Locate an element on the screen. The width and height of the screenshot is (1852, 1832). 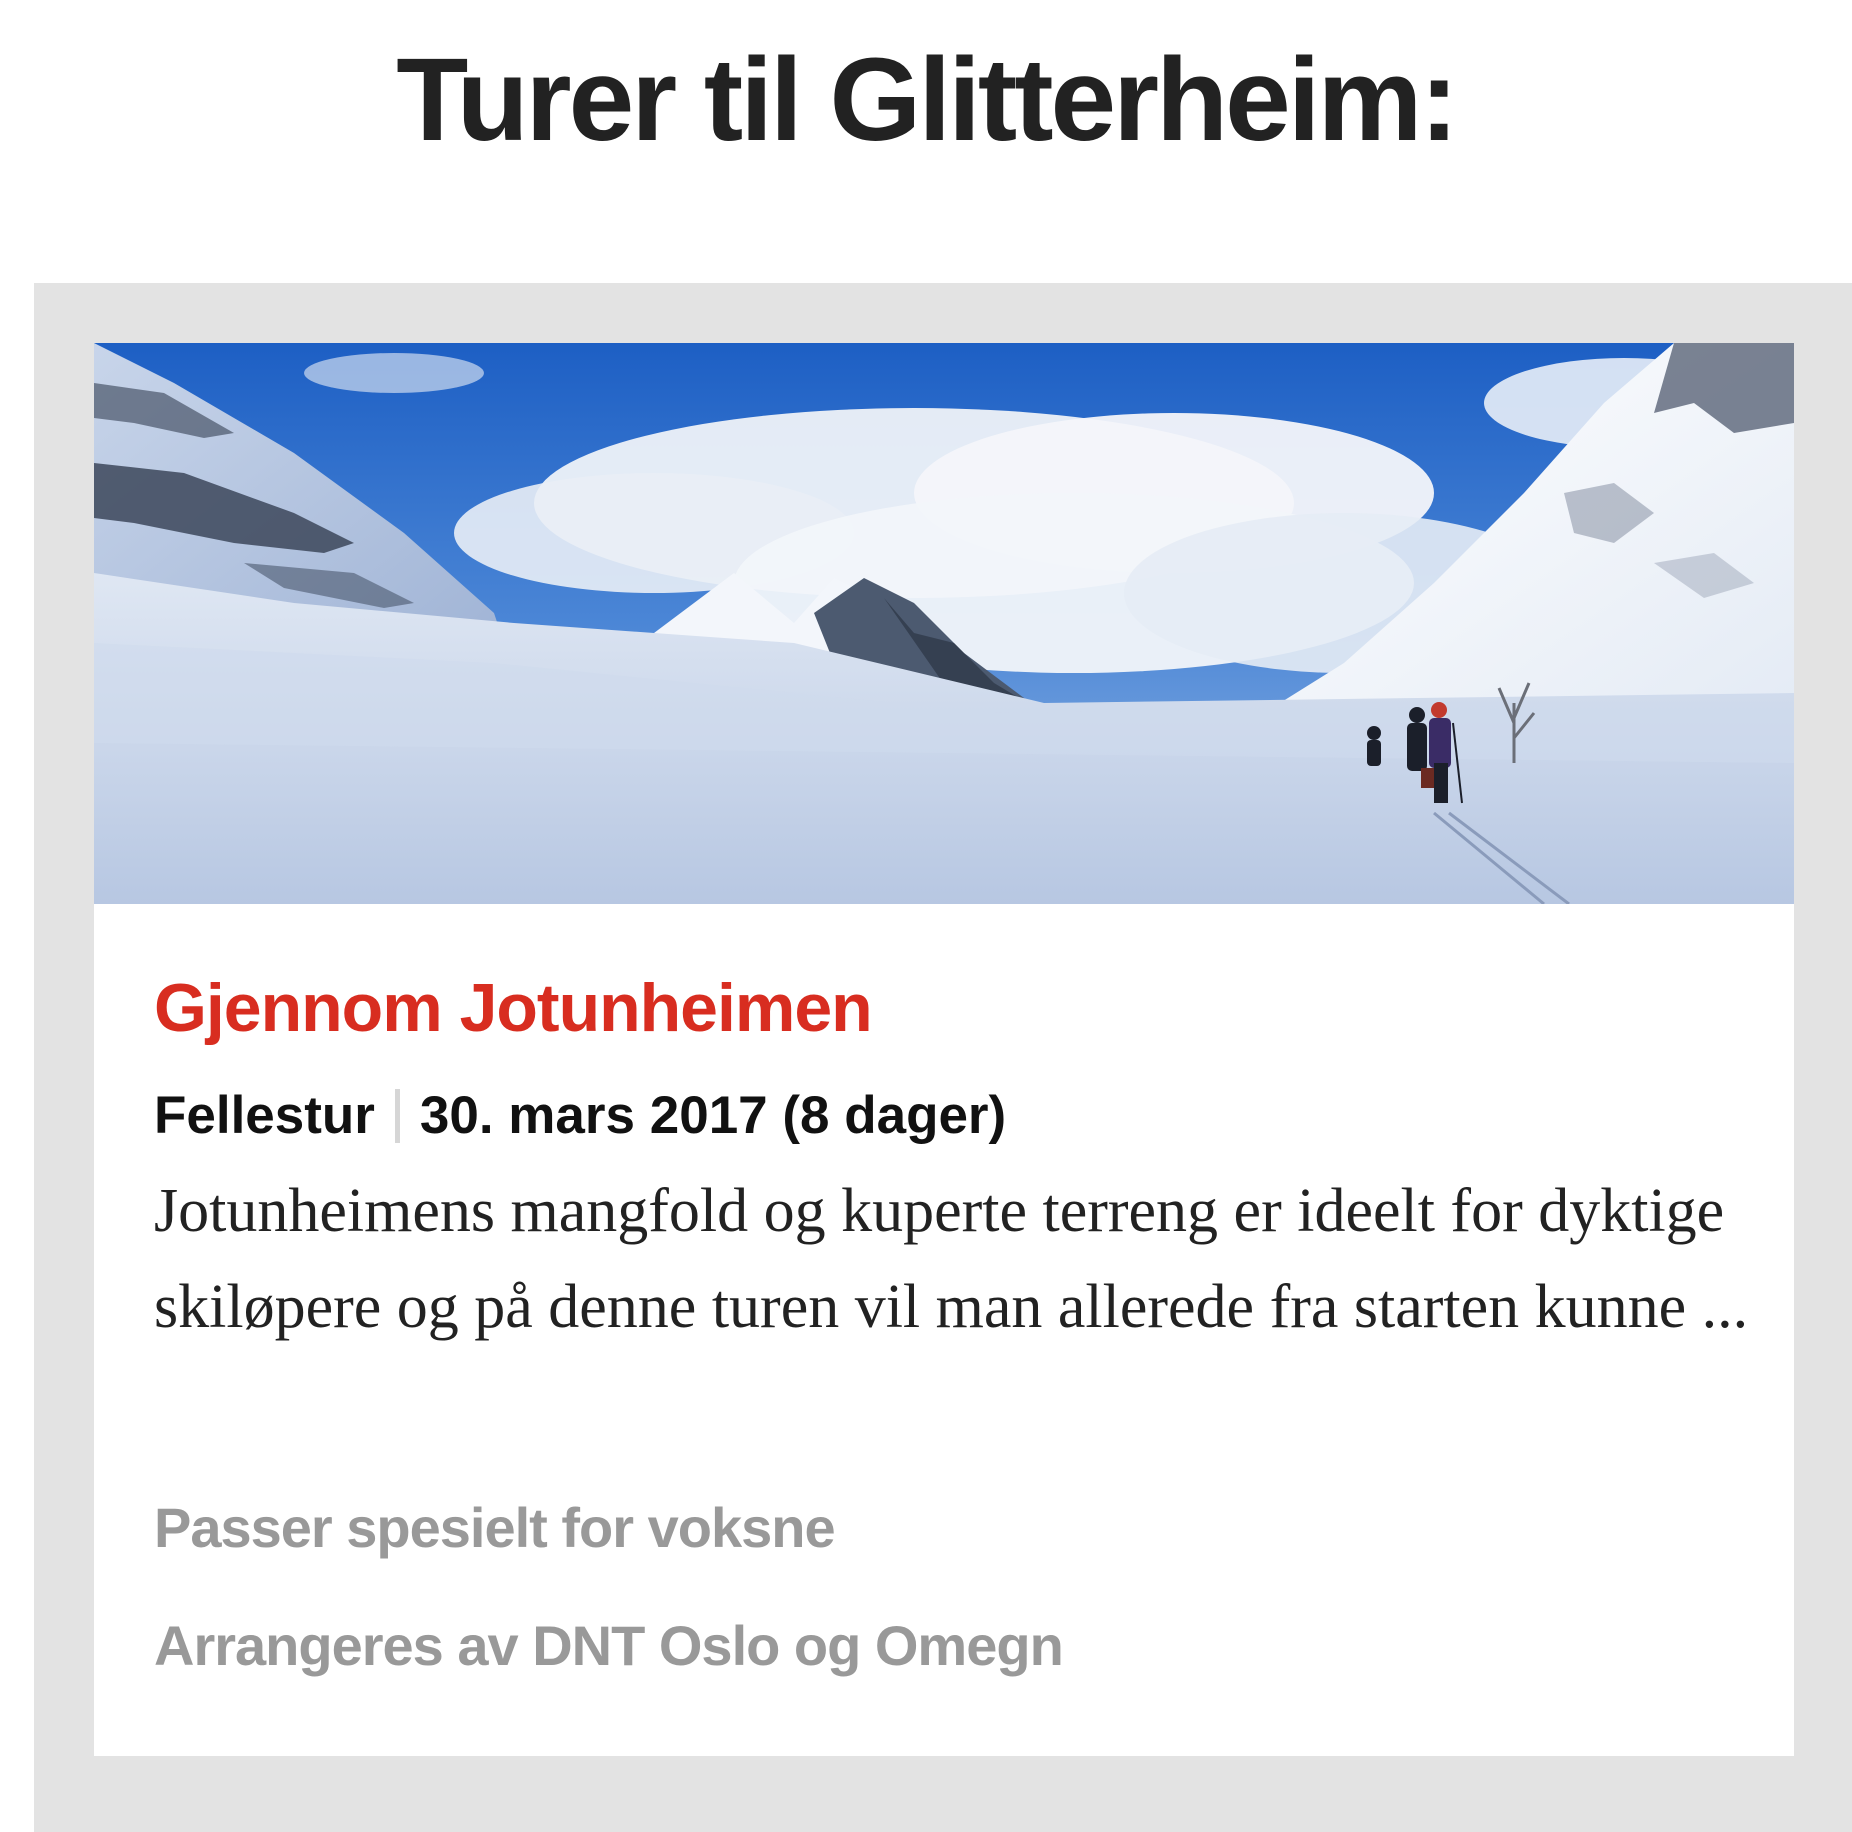
trip-organizer: Arrangeres av DNT Oslo og Omegn is located at coordinates (609, 1645).